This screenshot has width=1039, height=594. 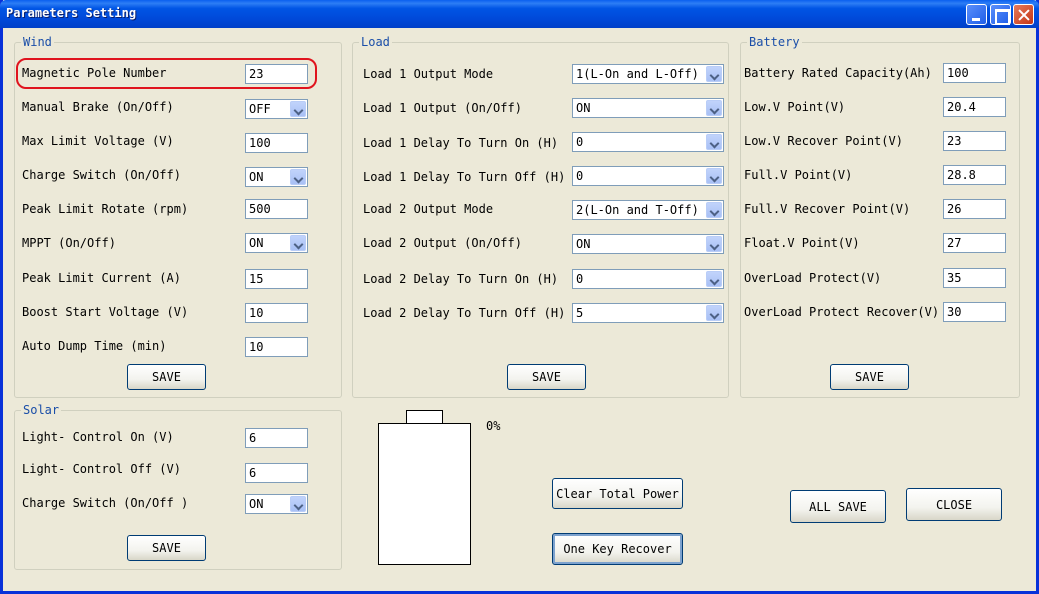 What do you see at coordinates (954, 504) in the screenshot?
I see `close-button: CLOSE` at bounding box center [954, 504].